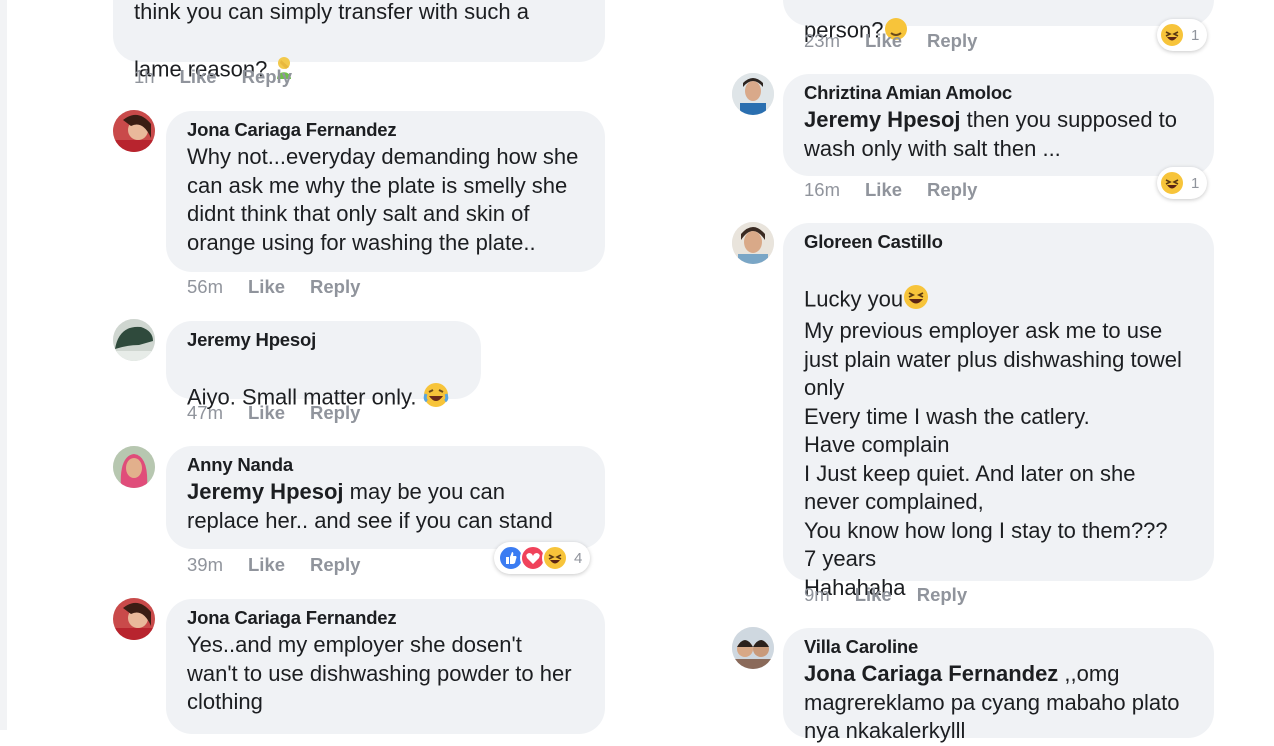  I want to click on reaction-summary: 4, so click(542, 558).